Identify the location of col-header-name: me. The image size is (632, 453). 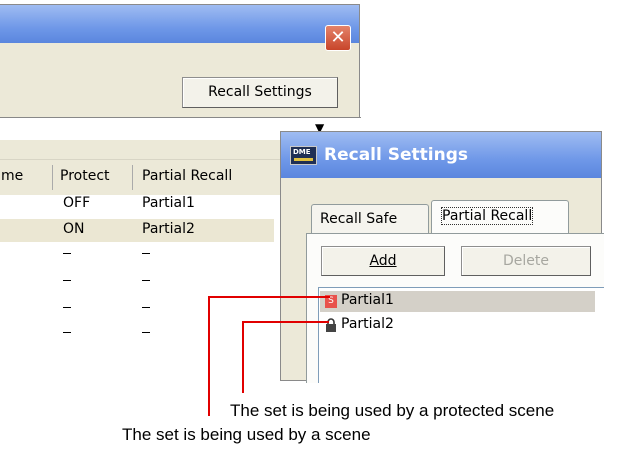
(12, 176).